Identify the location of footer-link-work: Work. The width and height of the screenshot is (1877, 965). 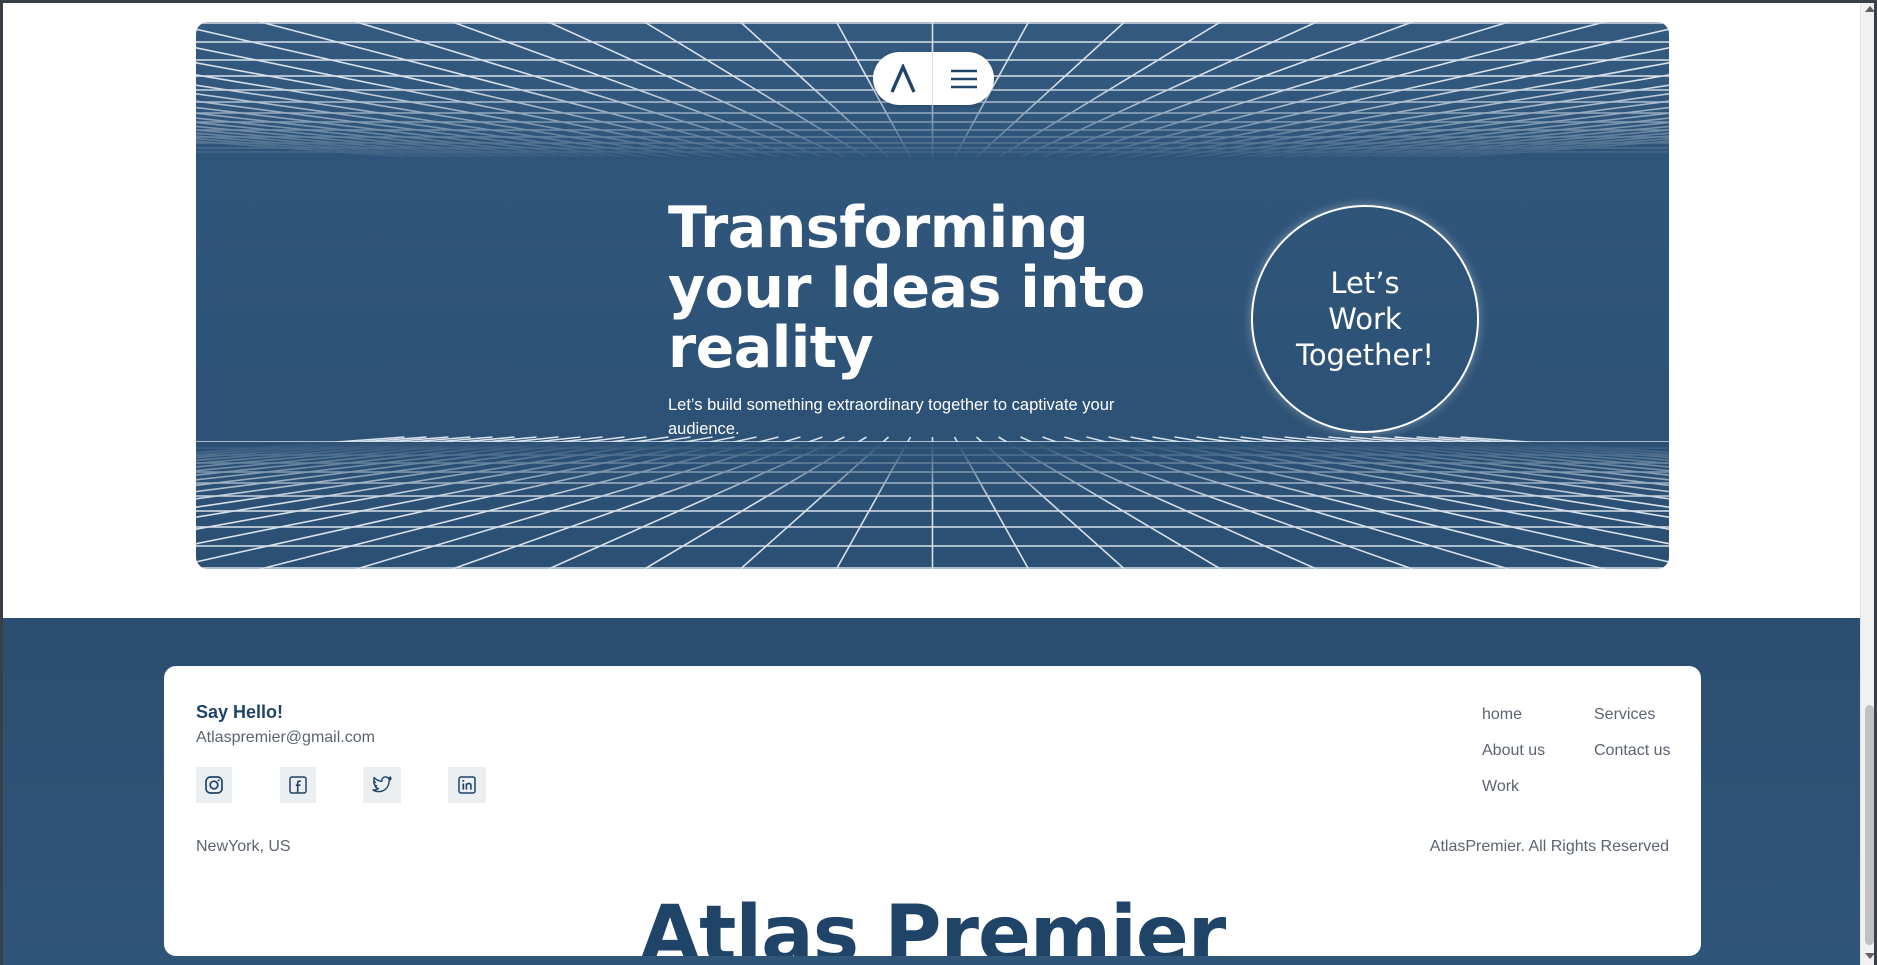
(1538, 787).